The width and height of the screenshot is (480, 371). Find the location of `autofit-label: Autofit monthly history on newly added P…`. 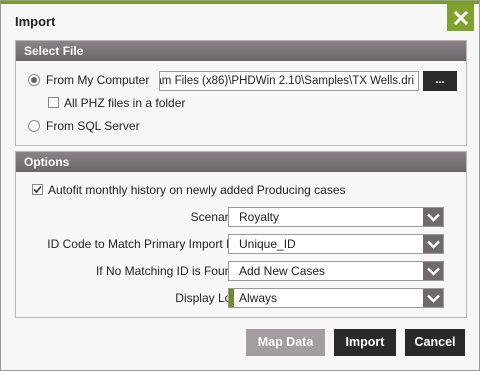

autofit-label: Autofit monthly history on newly added P… is located at coordinates (197, 190).